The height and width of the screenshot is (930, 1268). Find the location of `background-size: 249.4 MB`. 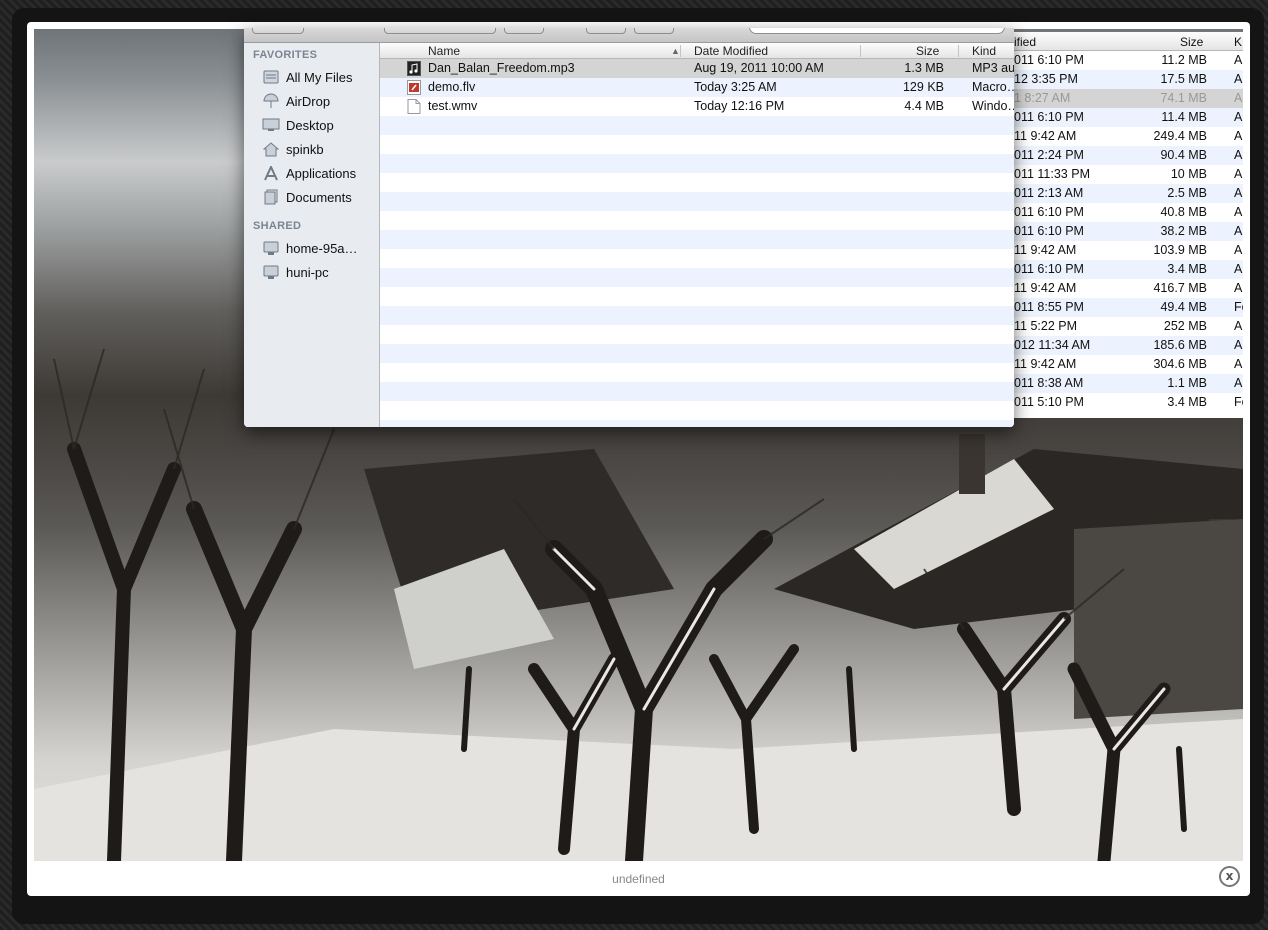

background-size: 249.4 MB is located at coordinates (1180, 136).